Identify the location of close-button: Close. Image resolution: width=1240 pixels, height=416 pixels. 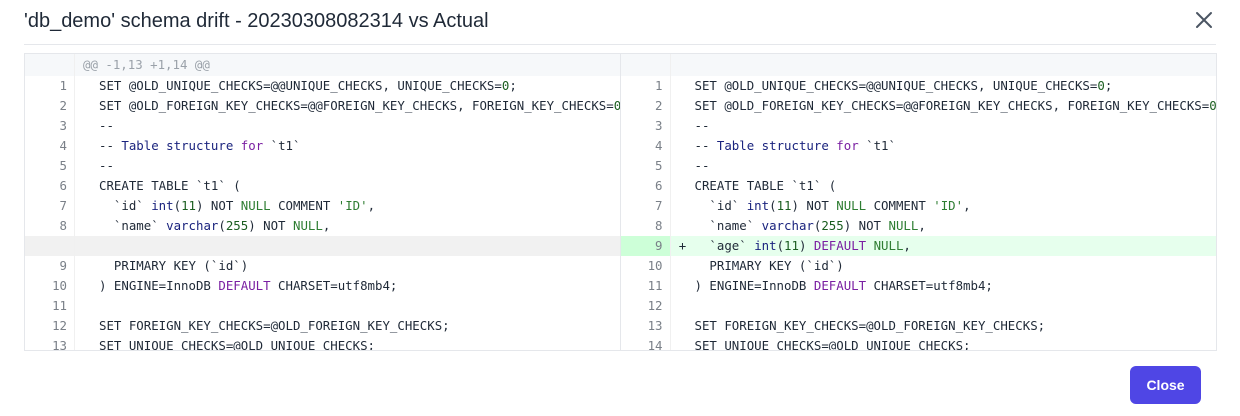
(1165, 385).